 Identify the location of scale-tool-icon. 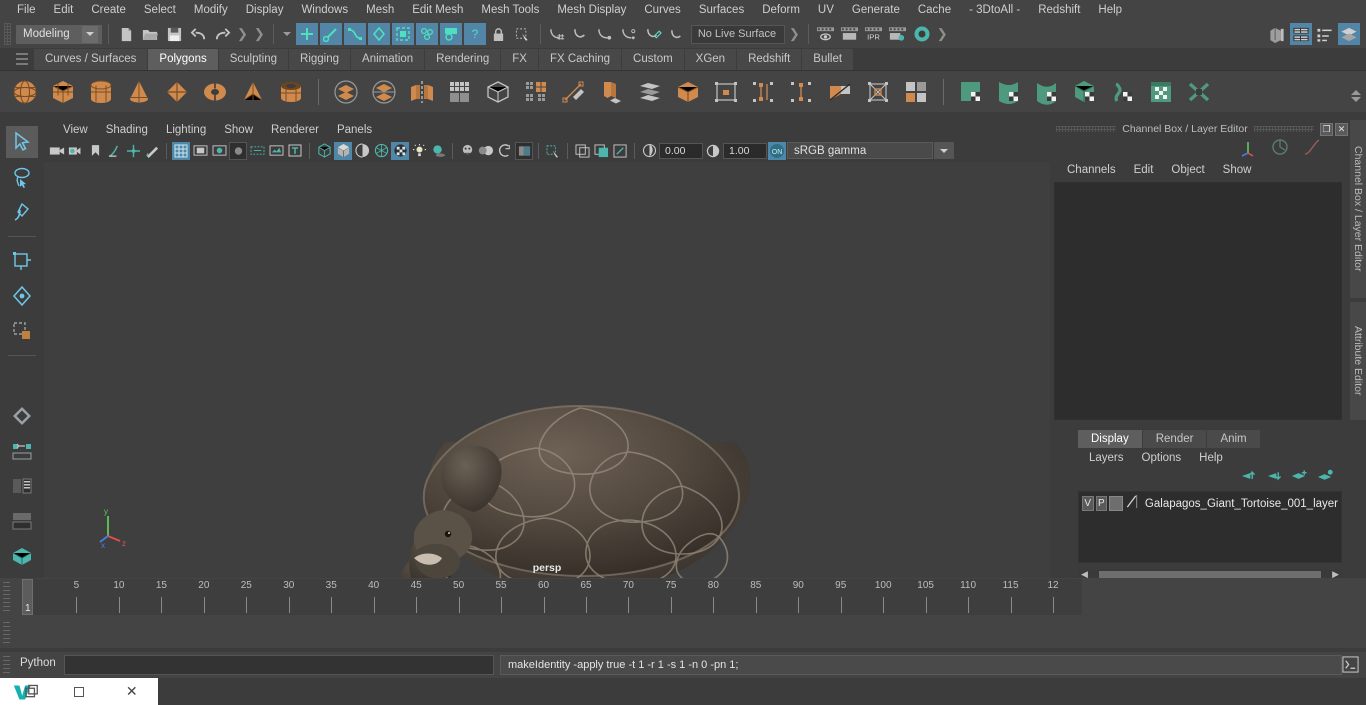
(22, 331).